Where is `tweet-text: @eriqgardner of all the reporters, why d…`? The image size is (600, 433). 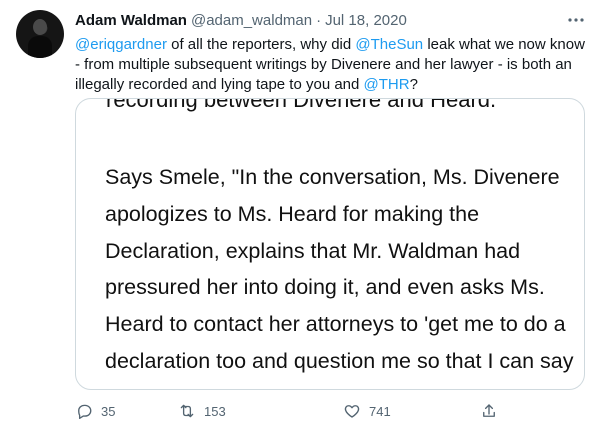
tweet-text: @eriqgardner of all the reporters, why d… is located at coordinates (330, 65).